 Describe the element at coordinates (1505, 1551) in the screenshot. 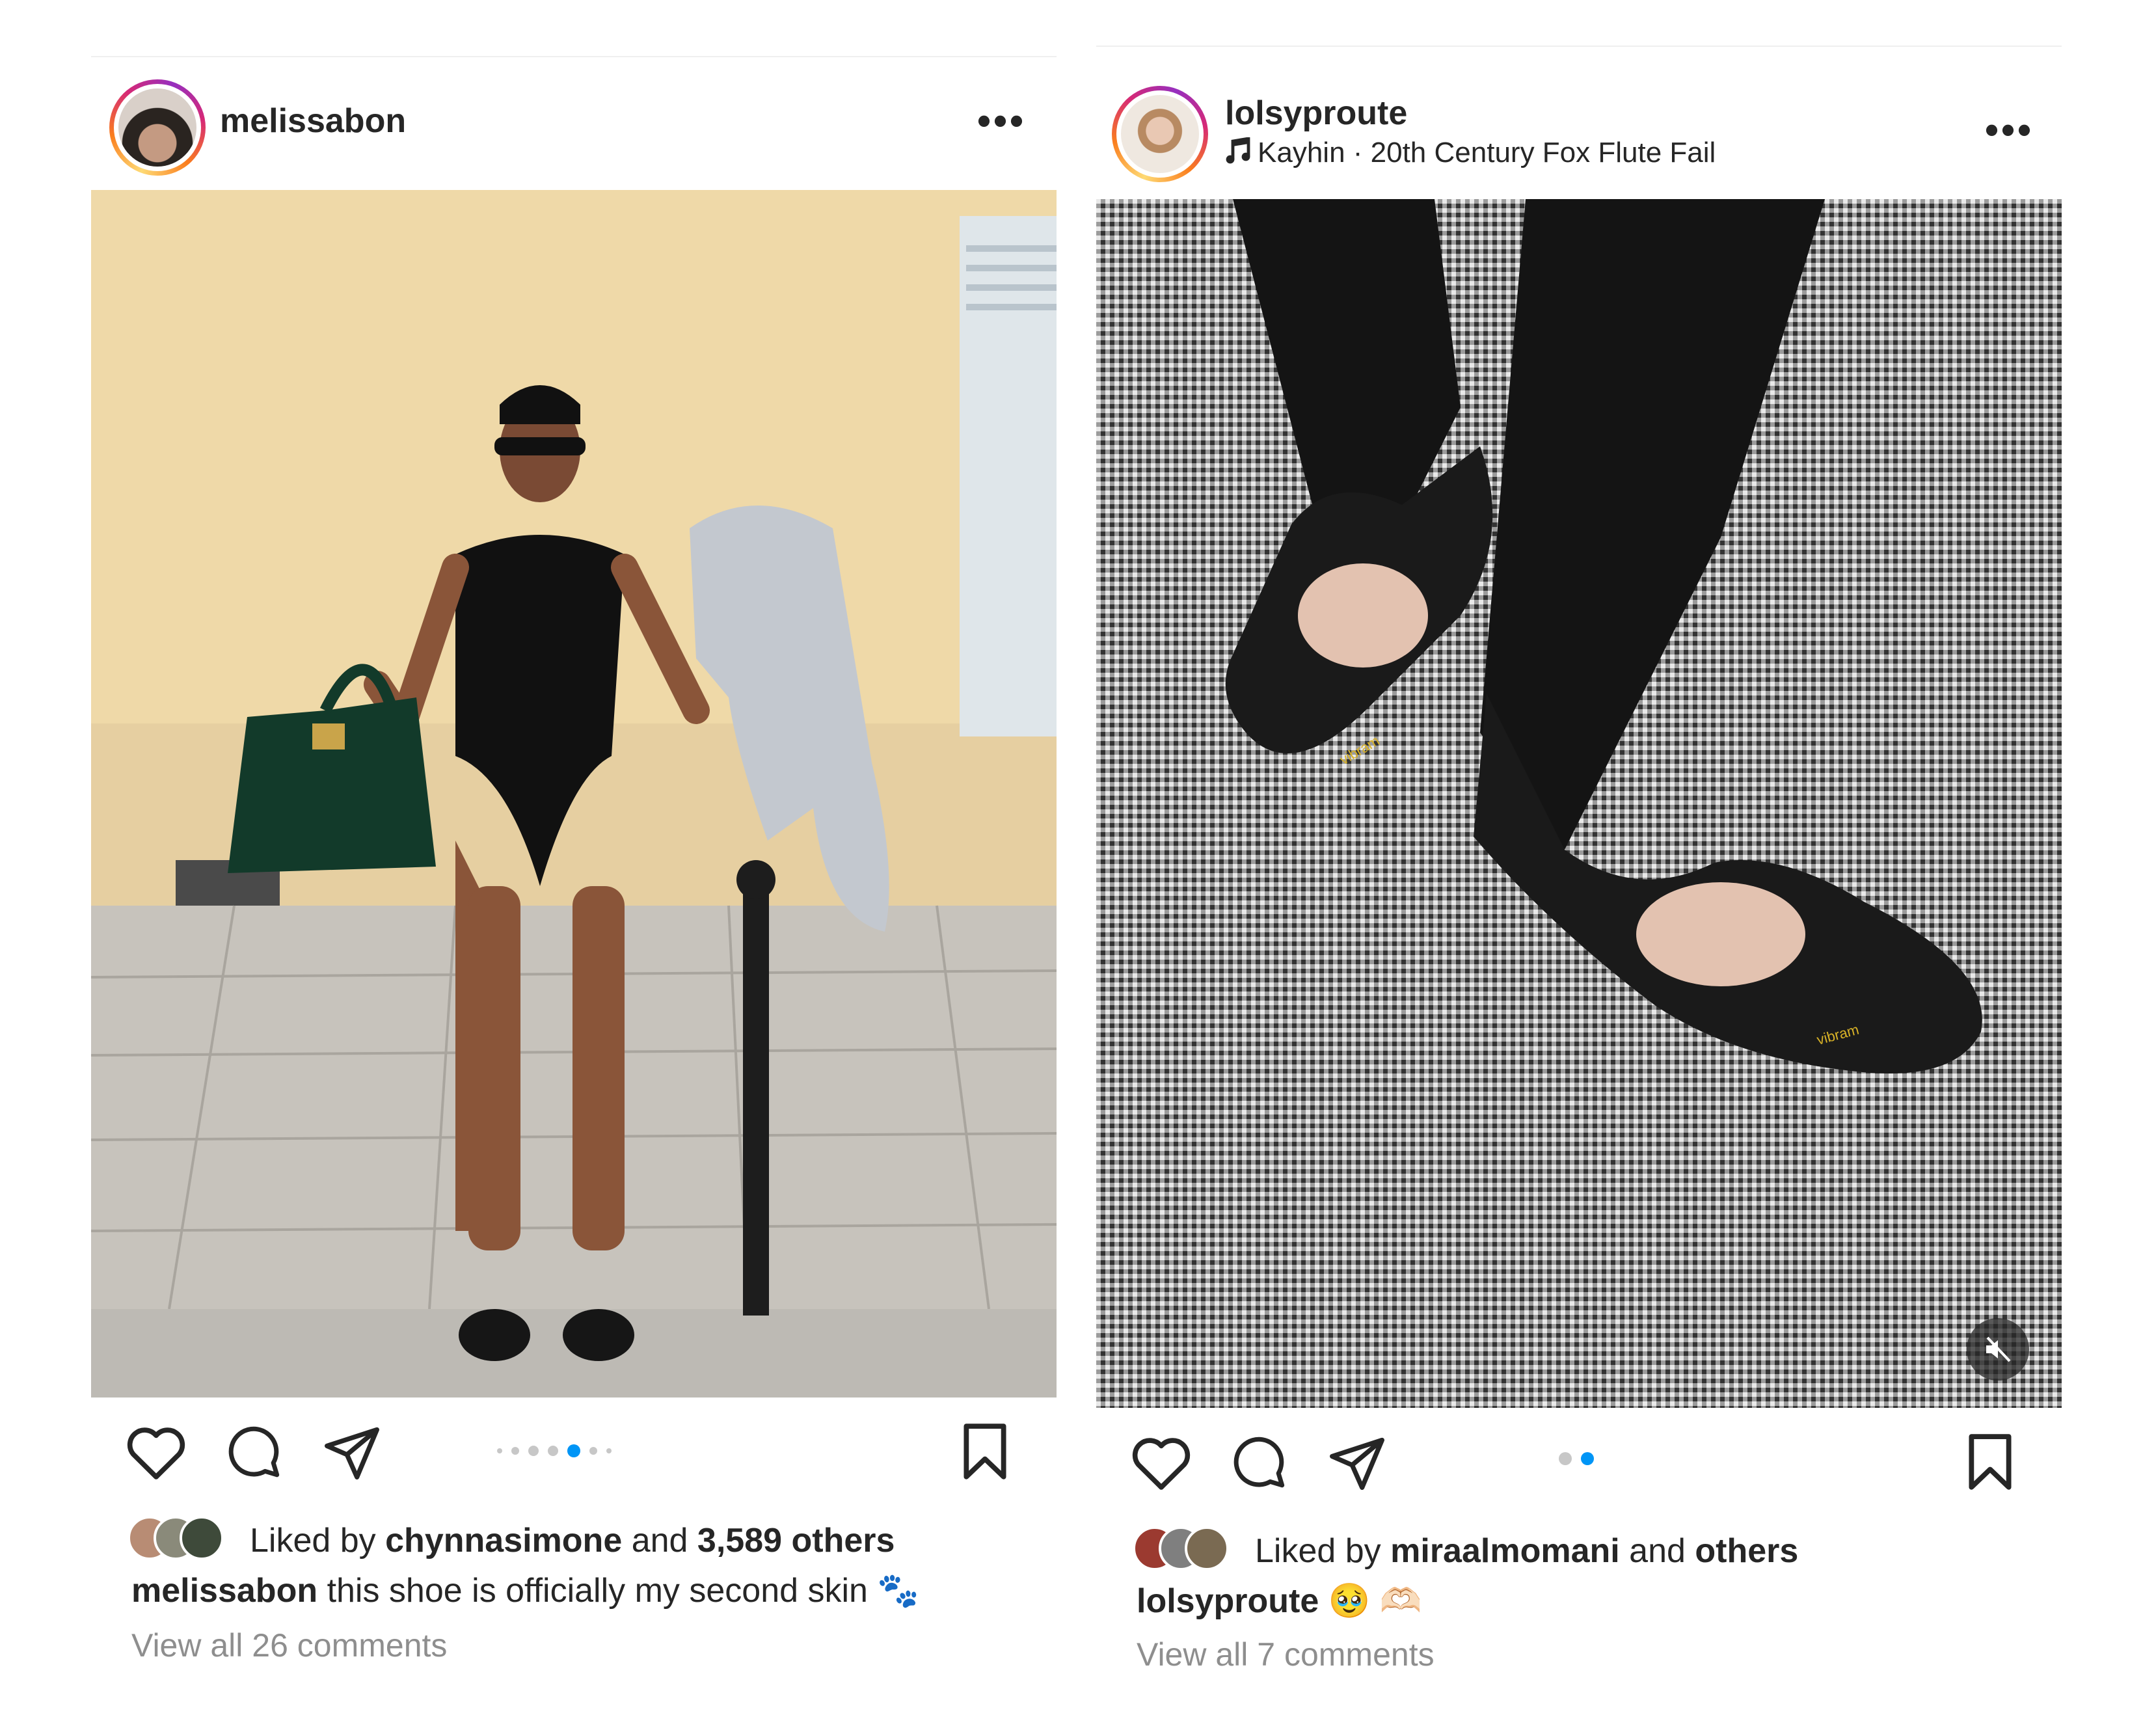

I see `liked-by-user: miraalmomani` at that location.